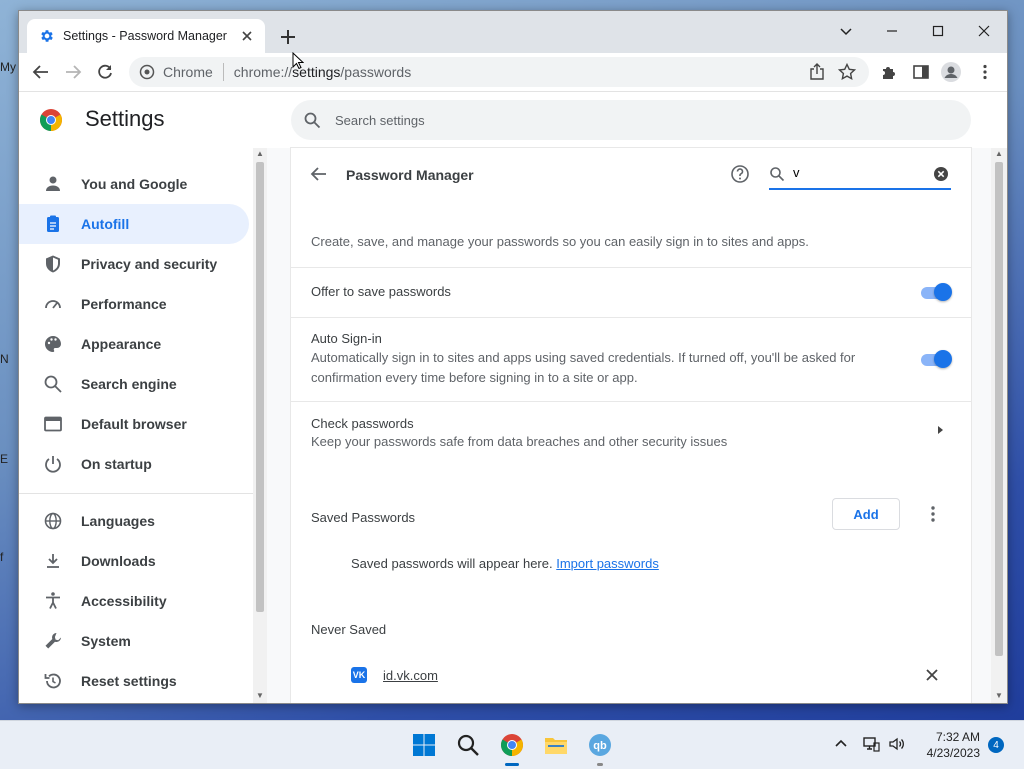  What do you see at coordinates (841, 744) in the screenshot?
I see `show-hidden-icons-chevron-icon` at bounding box center [841, 744].